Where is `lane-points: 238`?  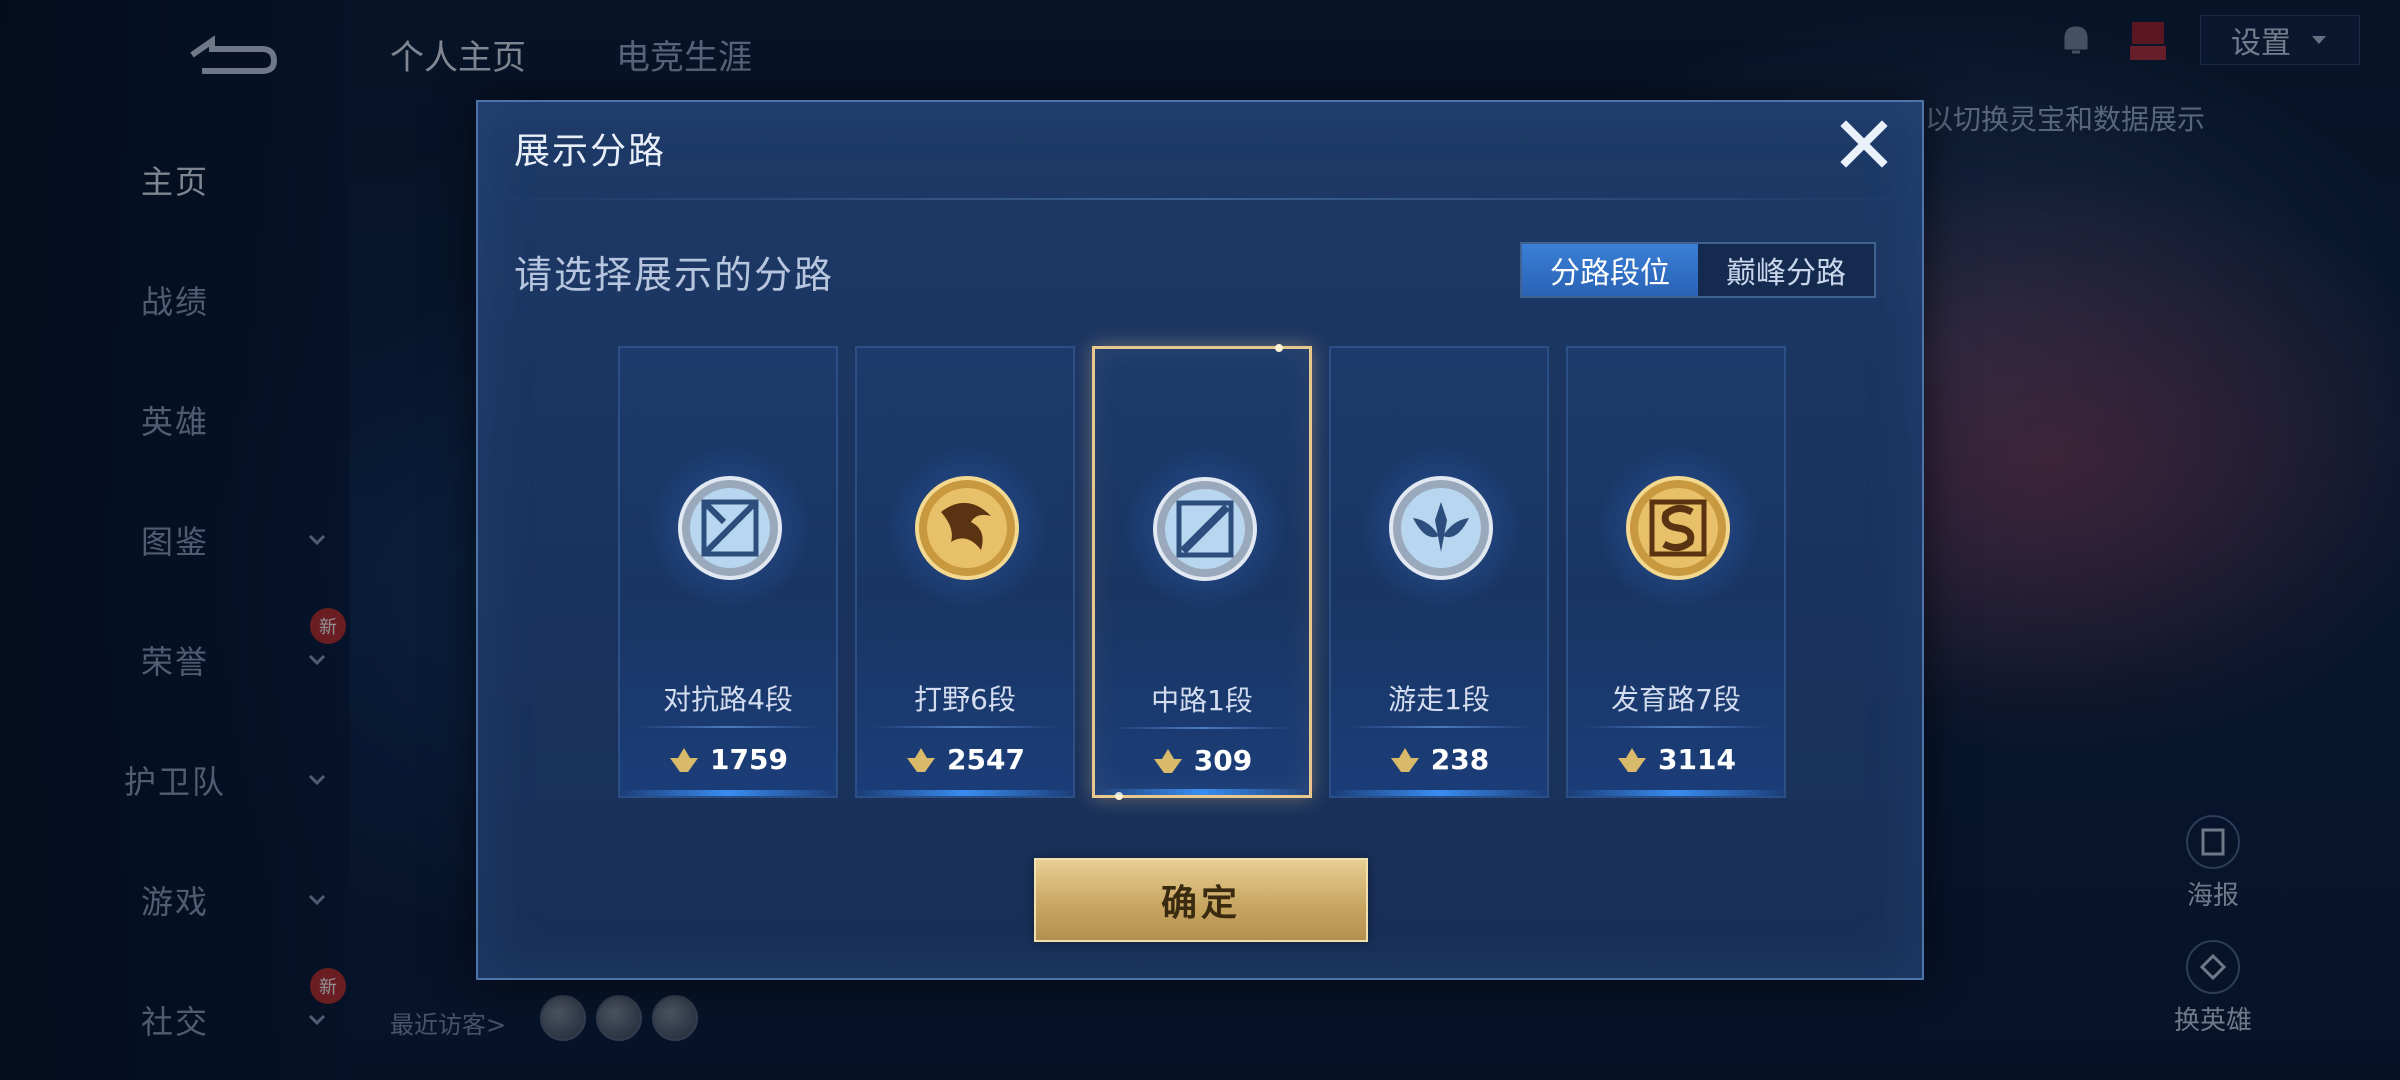 lane-points: 238 is located at coordinates (1439, 759).